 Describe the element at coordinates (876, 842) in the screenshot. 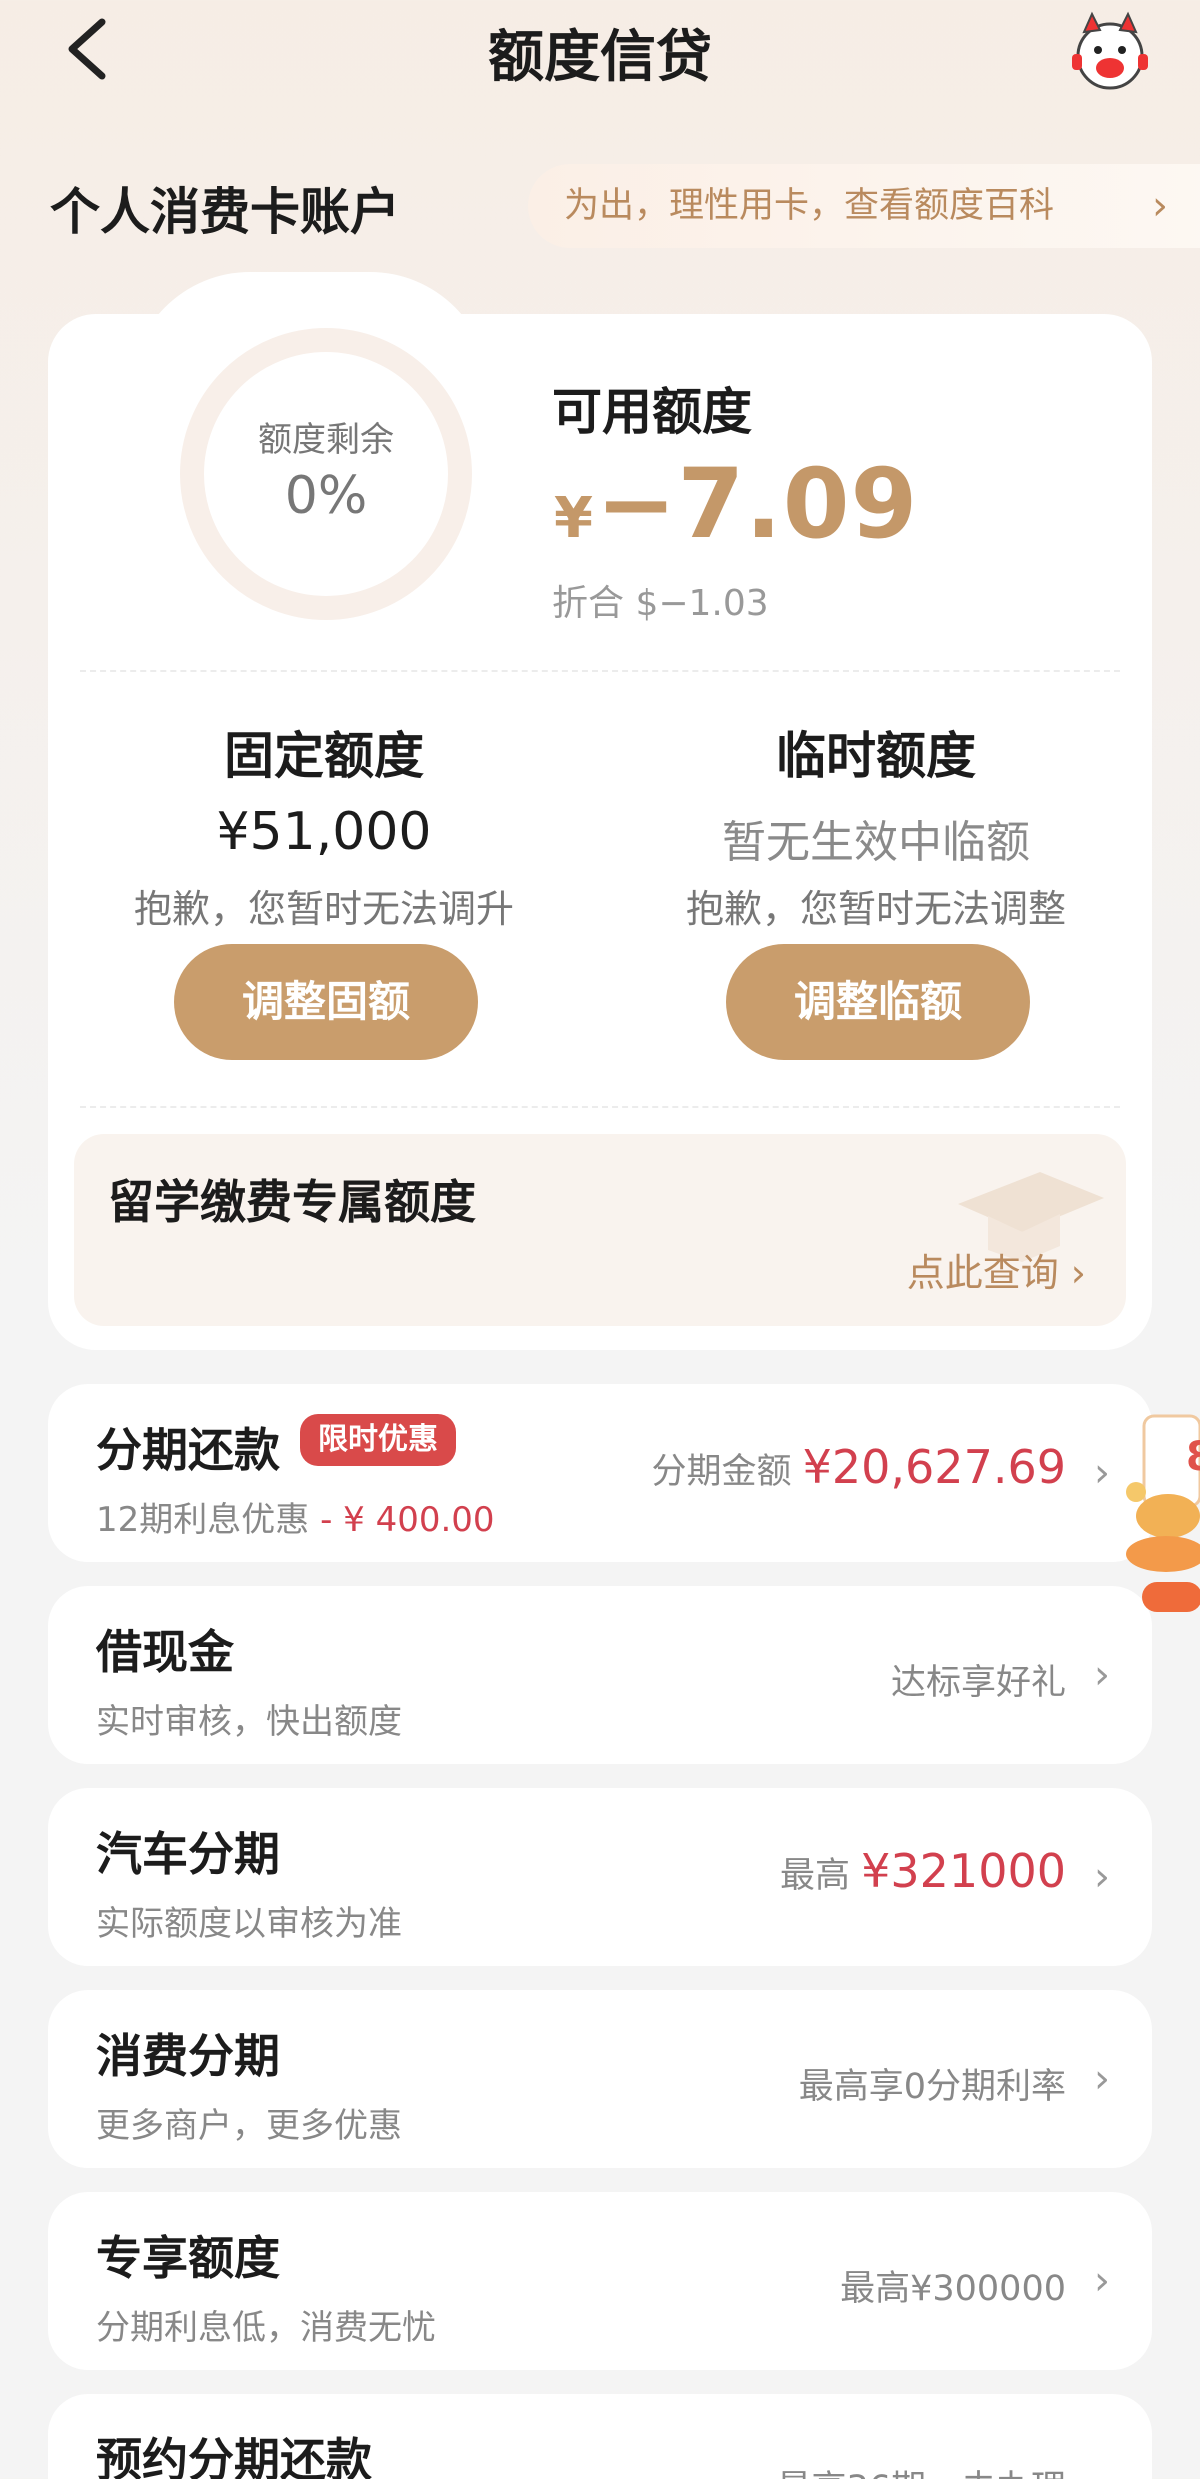

I see `temporary-quota-status: 暂无生效中临额` at that location.